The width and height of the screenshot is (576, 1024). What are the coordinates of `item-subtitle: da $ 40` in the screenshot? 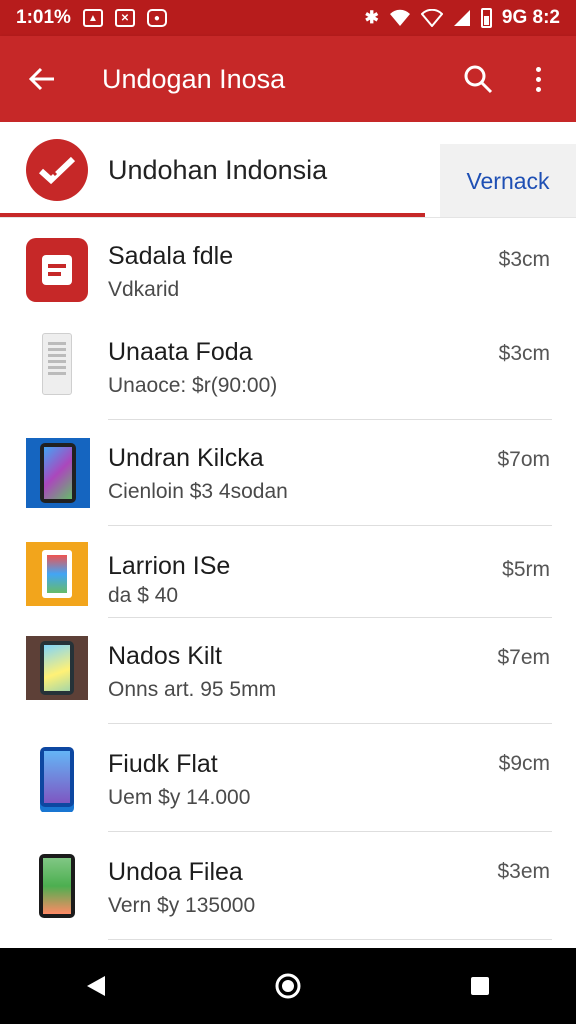 It's located at (143, 595).